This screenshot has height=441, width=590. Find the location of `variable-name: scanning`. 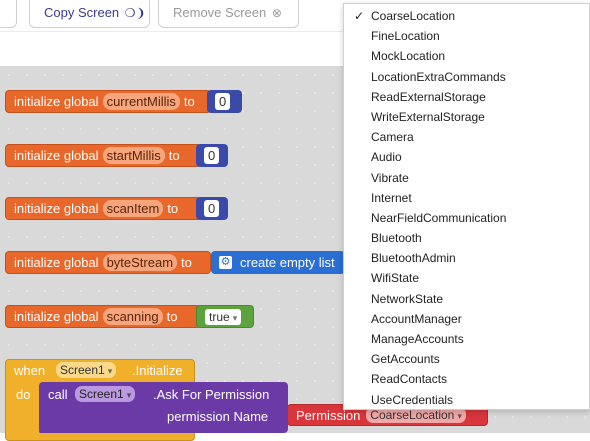

variable-name: scanning is located at coordinates (132, 316).